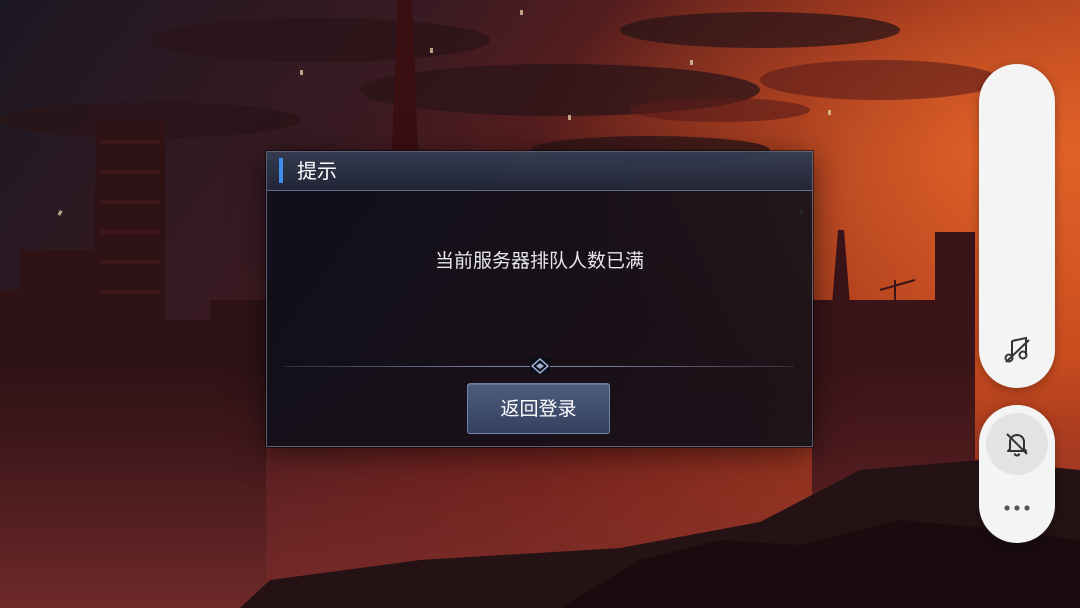 This screenshot has height=608, width=1080. Describe the element at coordinates (281, 170) in the screenshot. I see `header-accent-bar` at that location.